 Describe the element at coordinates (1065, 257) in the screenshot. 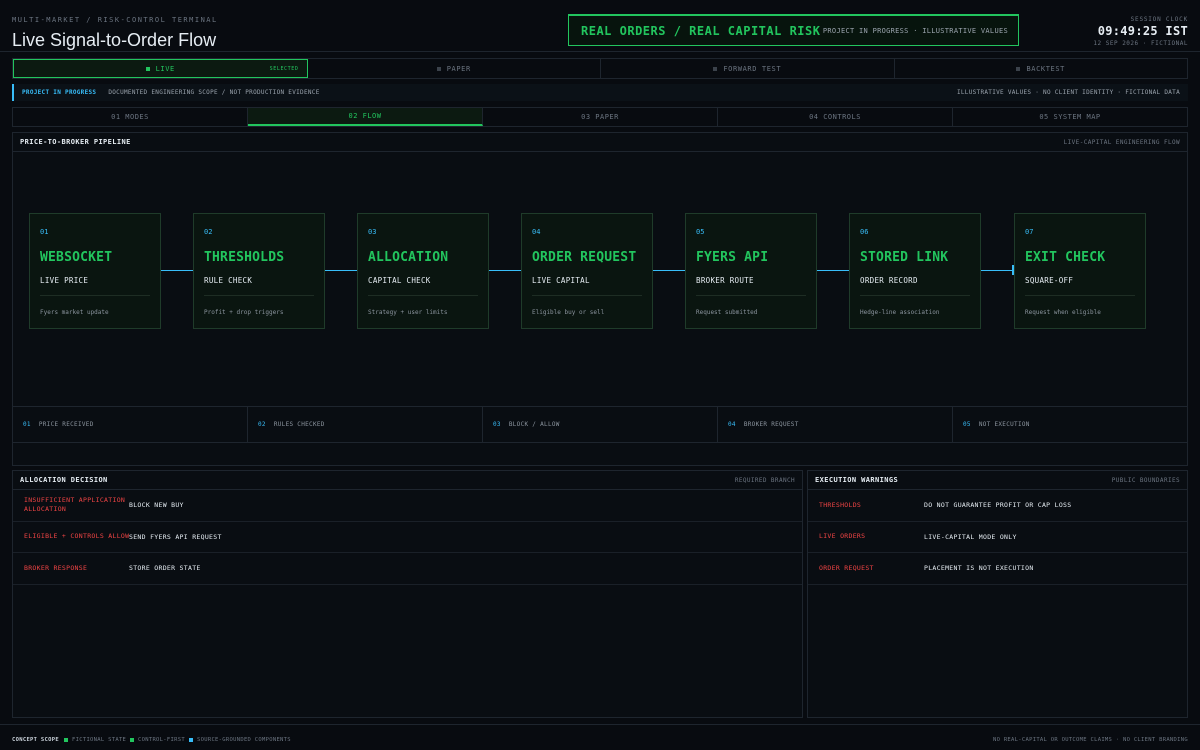

I see `node-name: EXIT CHECK` at that location.